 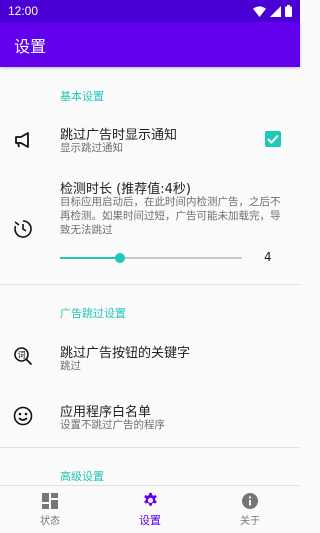 I want to click on bottom-nav: 状态 设置 关于, so click(x=150, y=509).